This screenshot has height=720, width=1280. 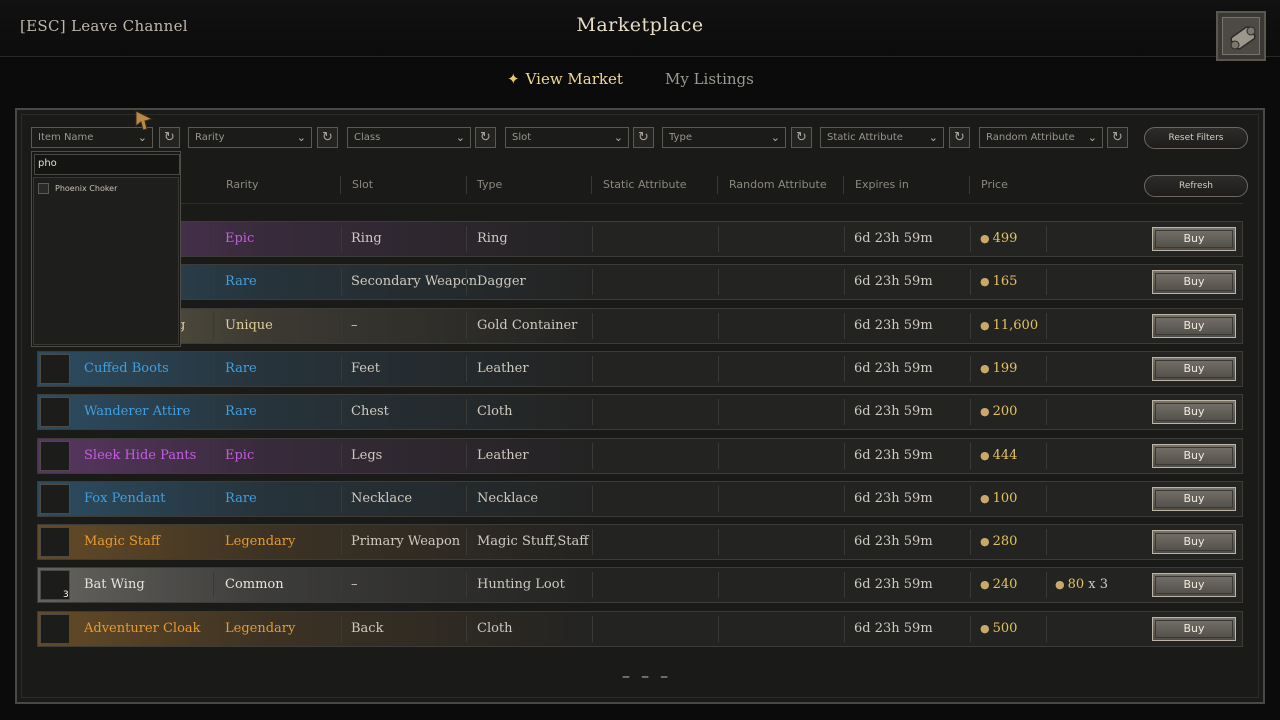 I want to click on price-value: 444, so click(x=1005, y=455).